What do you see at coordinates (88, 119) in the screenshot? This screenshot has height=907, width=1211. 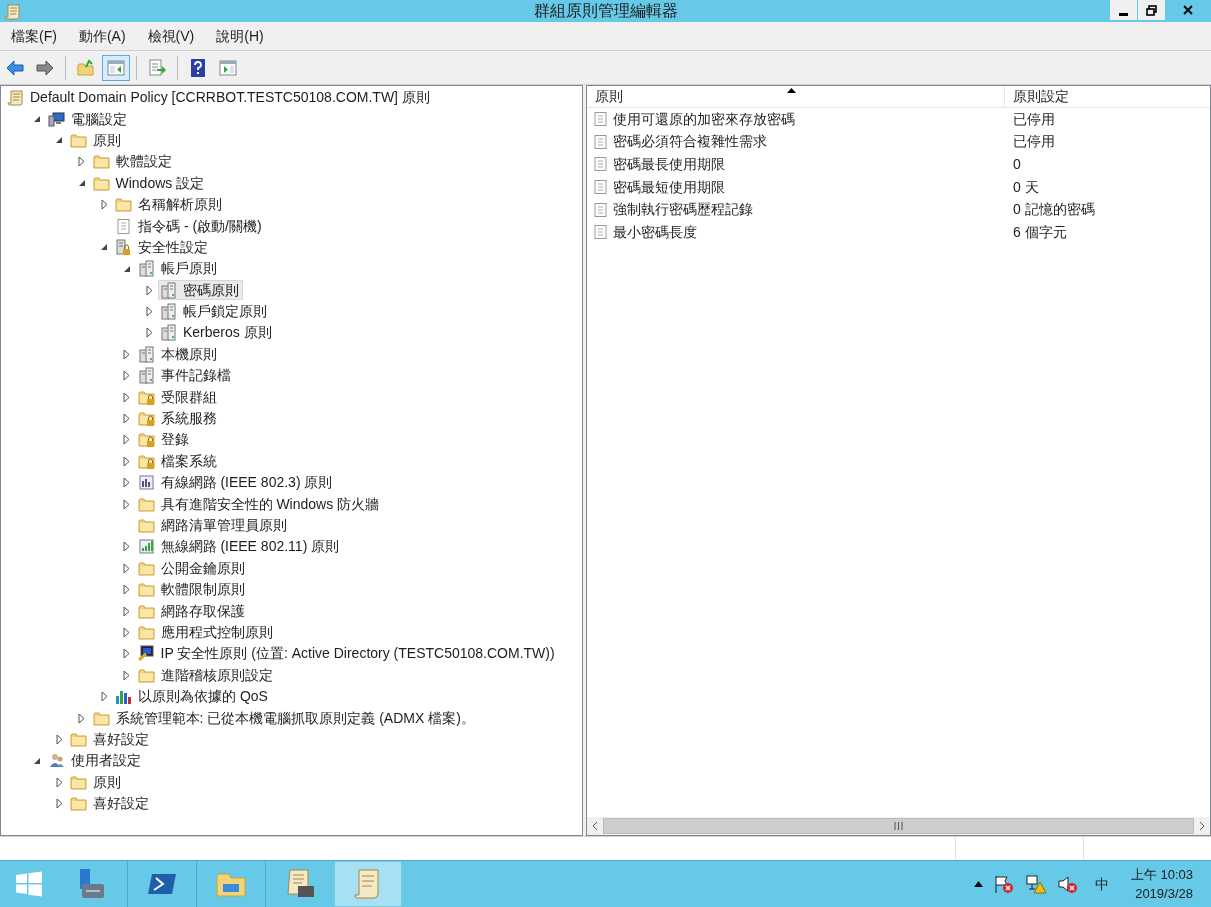 I see `tree-item: 電腦設定` at bounding box center [88, 119].